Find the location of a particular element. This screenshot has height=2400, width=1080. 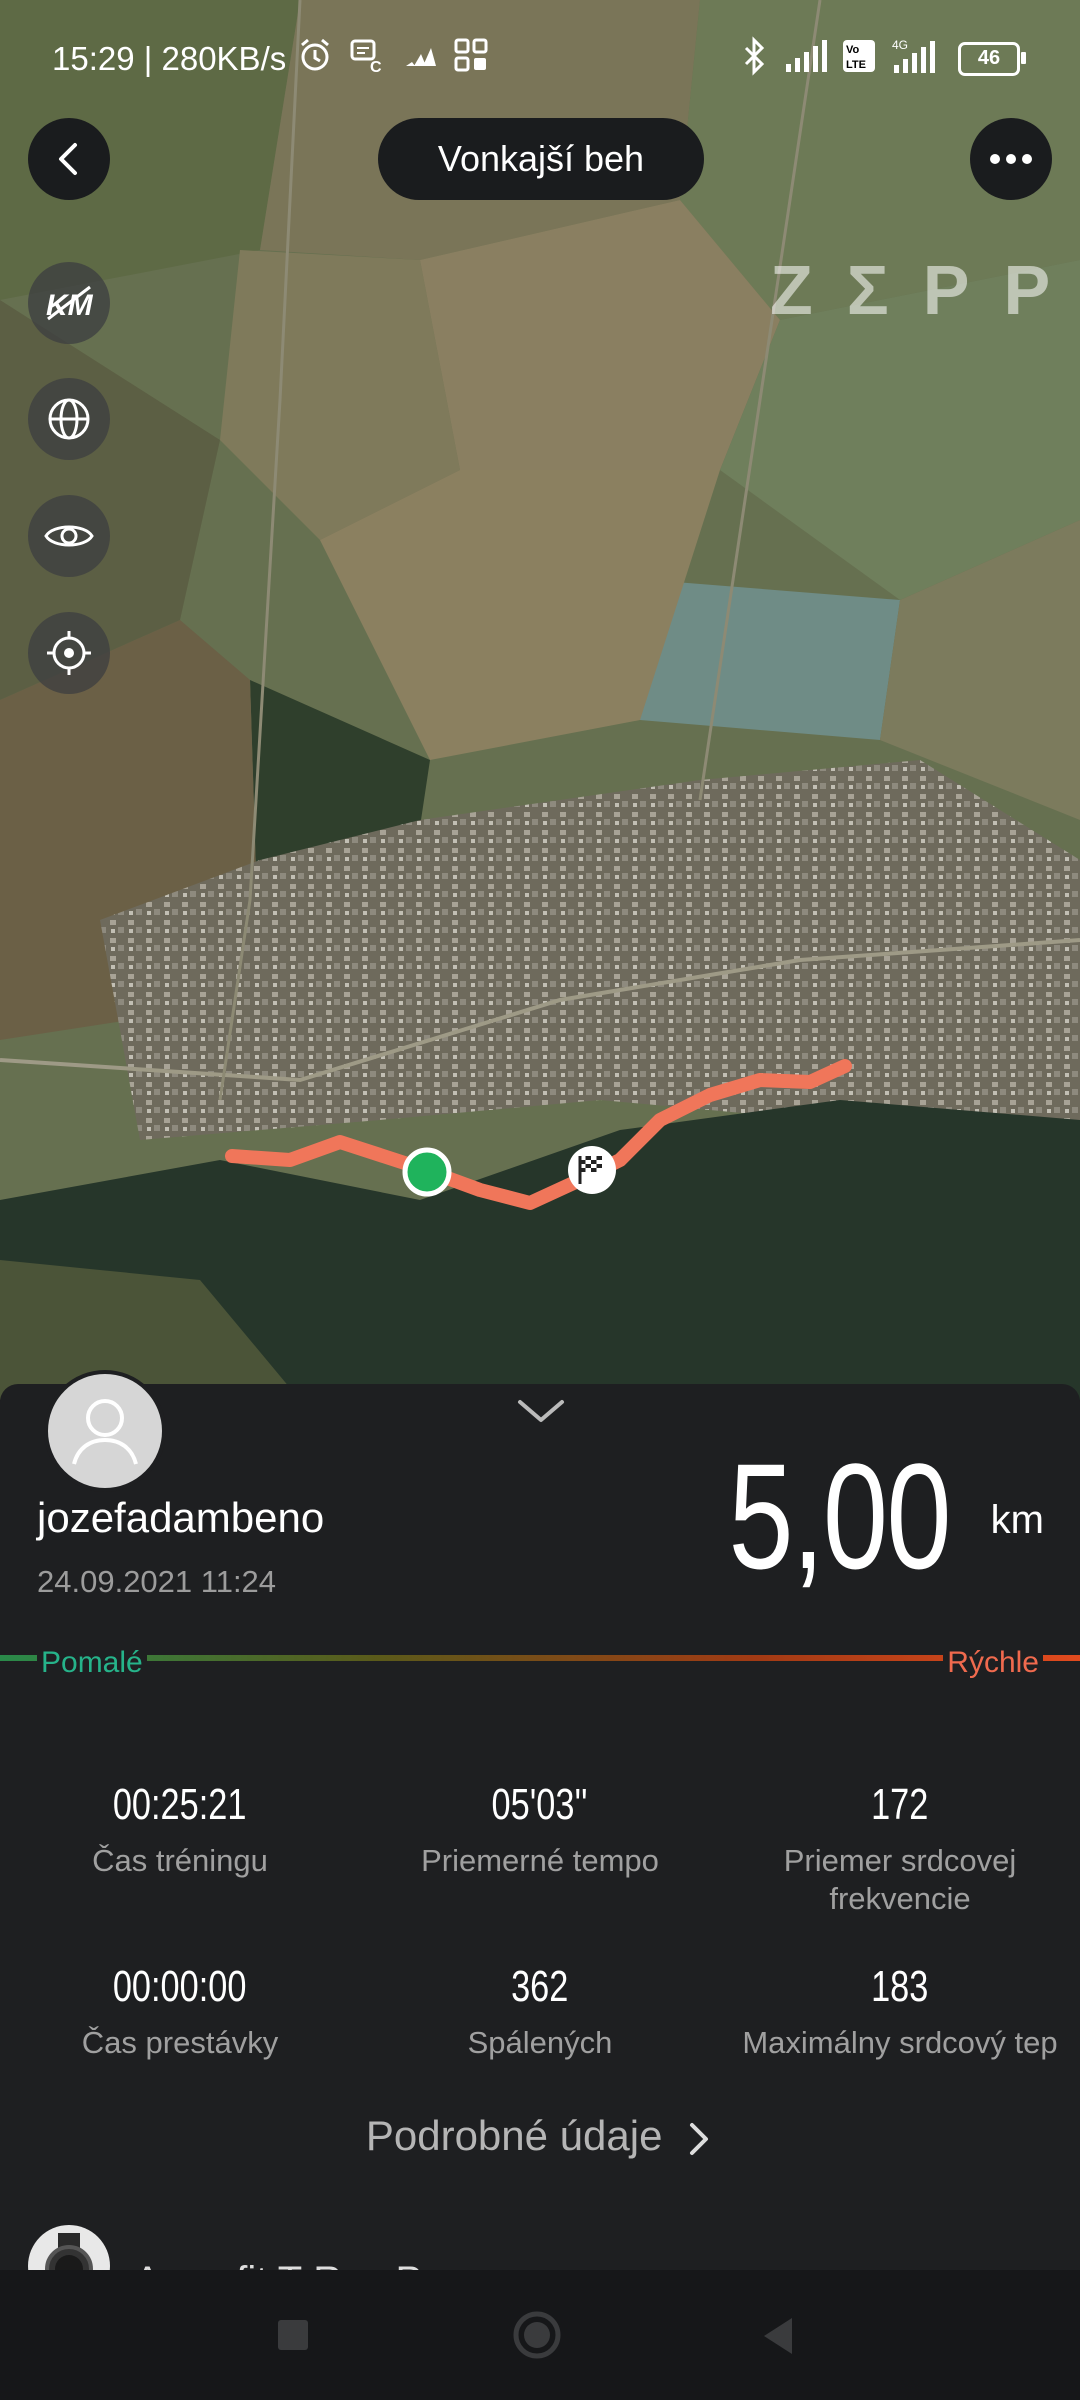

alarm-icon is located at coordinates (315, 57).